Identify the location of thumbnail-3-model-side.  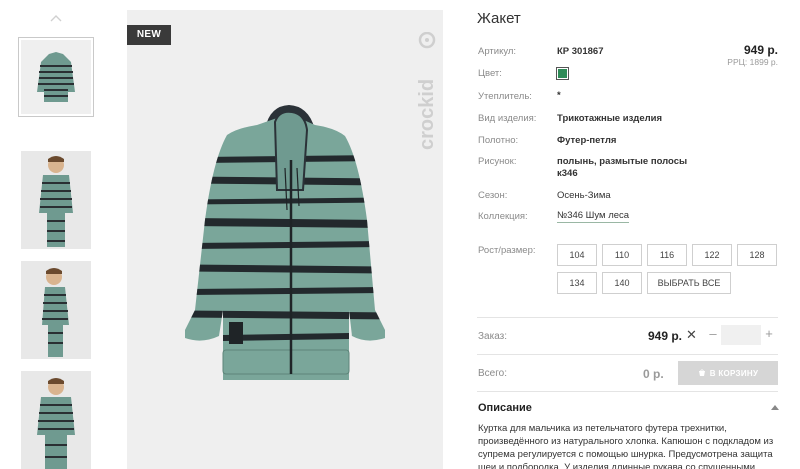
(56, 310).